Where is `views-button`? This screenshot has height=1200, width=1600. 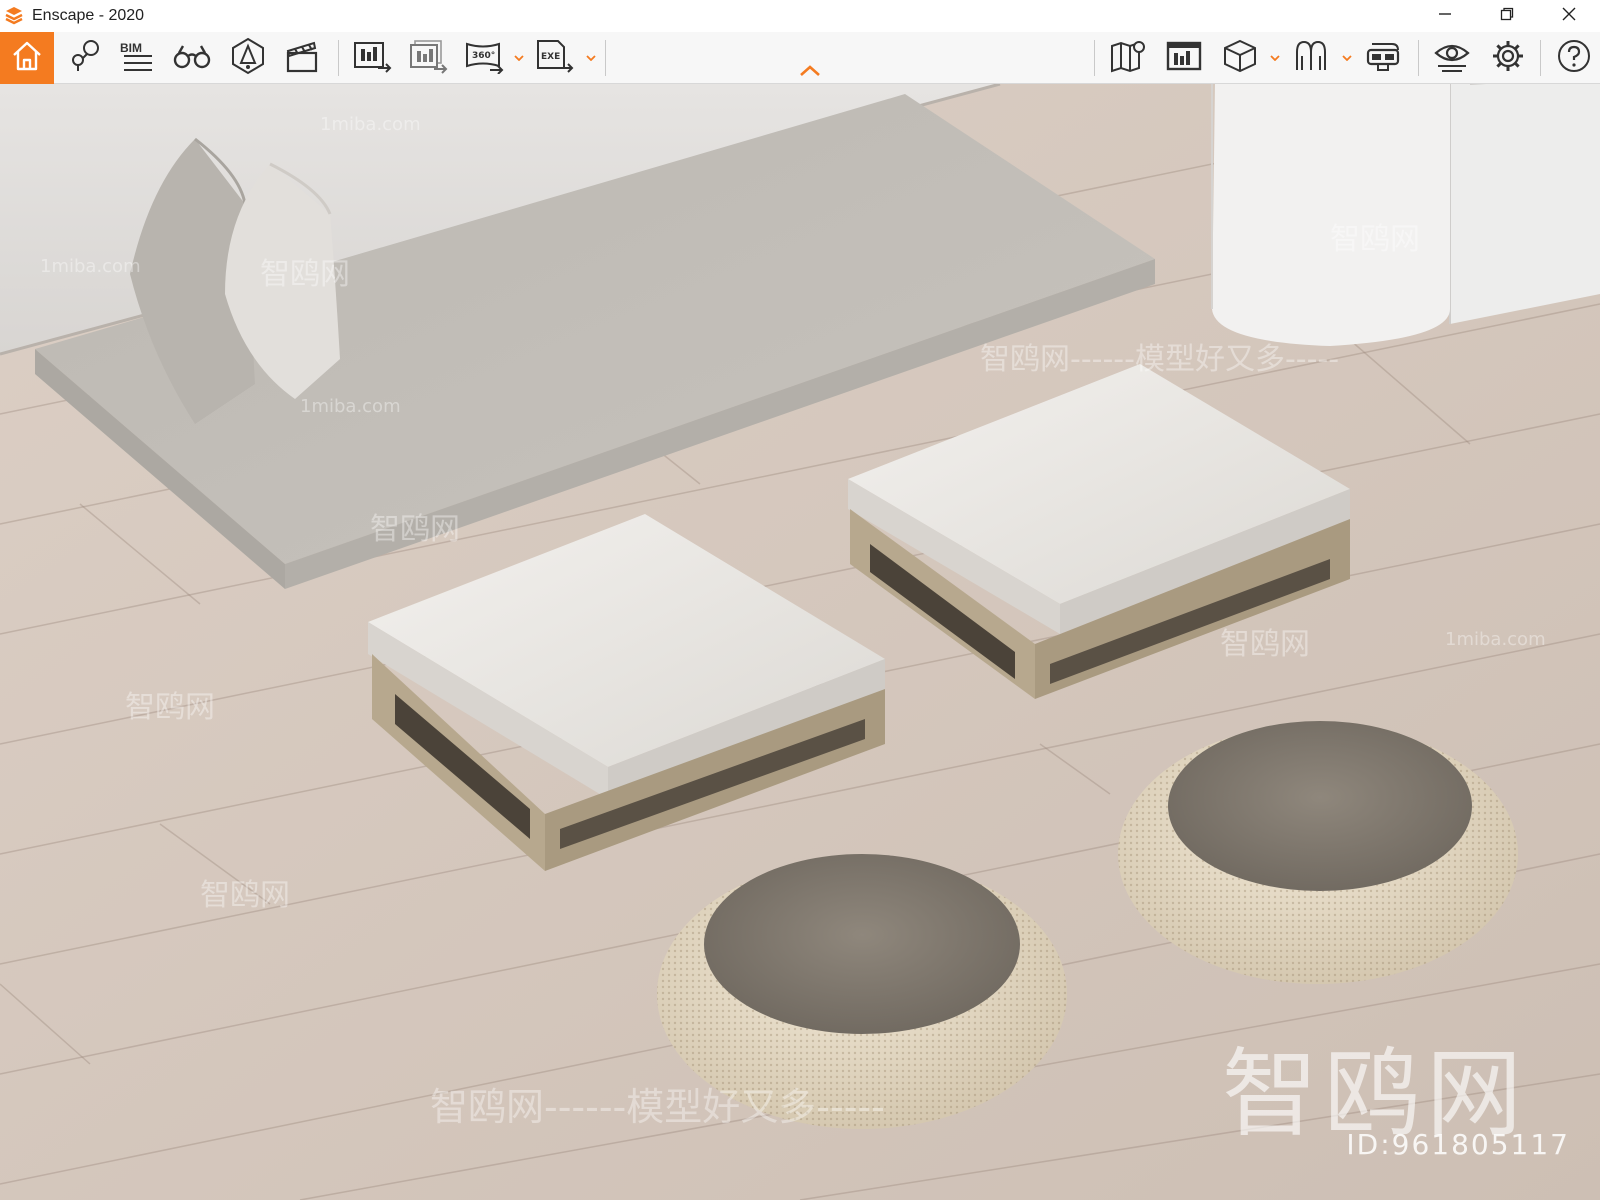 views-button is located at coordinates (84, 58).